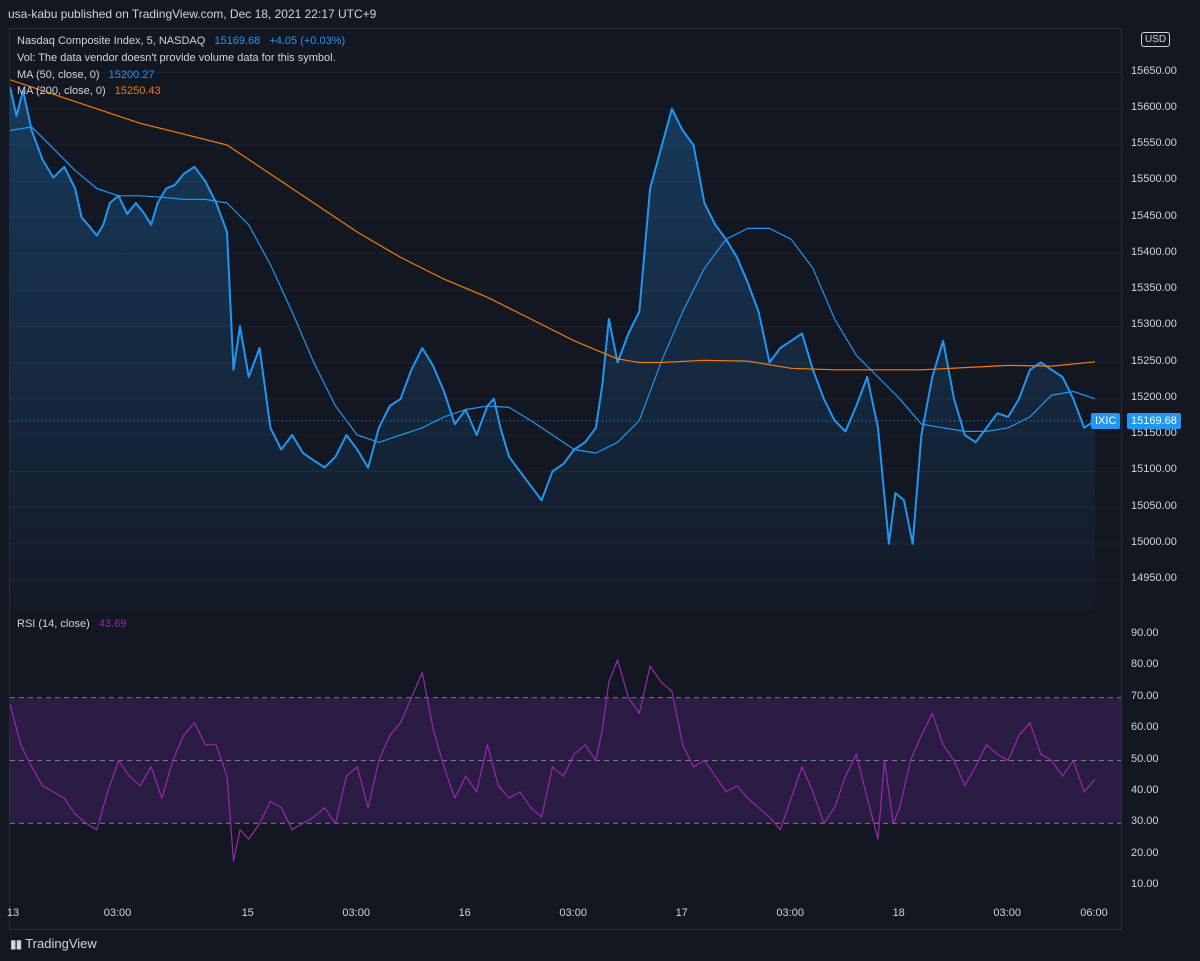  What do you see at coordinates (112, 624) in the screenshot?
I see `rsi-value: 43.69` at bounding box center [112, 624].